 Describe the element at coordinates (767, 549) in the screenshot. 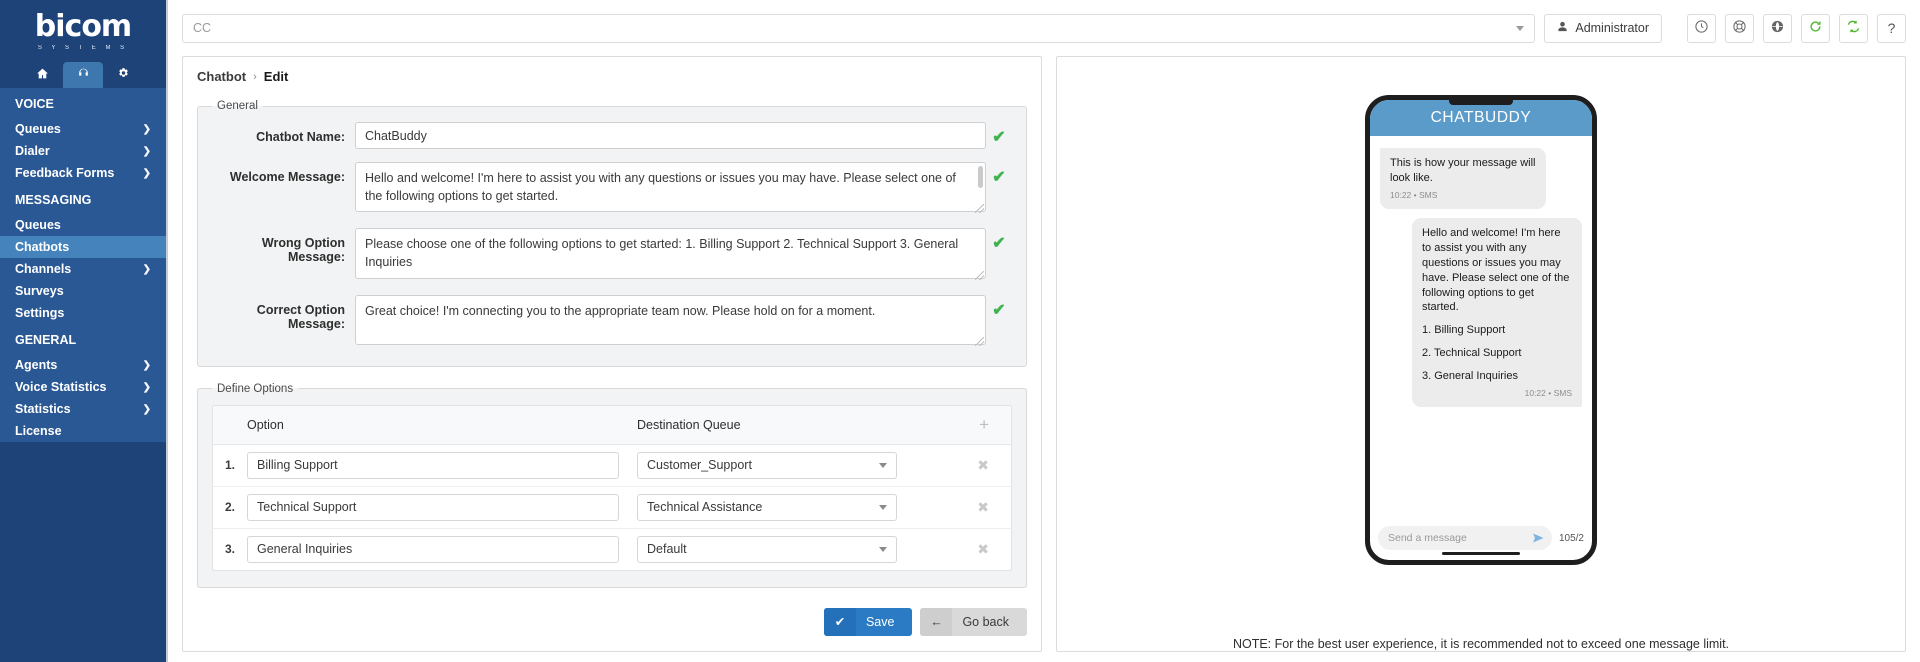

I see `destination-queue-select: Default` at that location.